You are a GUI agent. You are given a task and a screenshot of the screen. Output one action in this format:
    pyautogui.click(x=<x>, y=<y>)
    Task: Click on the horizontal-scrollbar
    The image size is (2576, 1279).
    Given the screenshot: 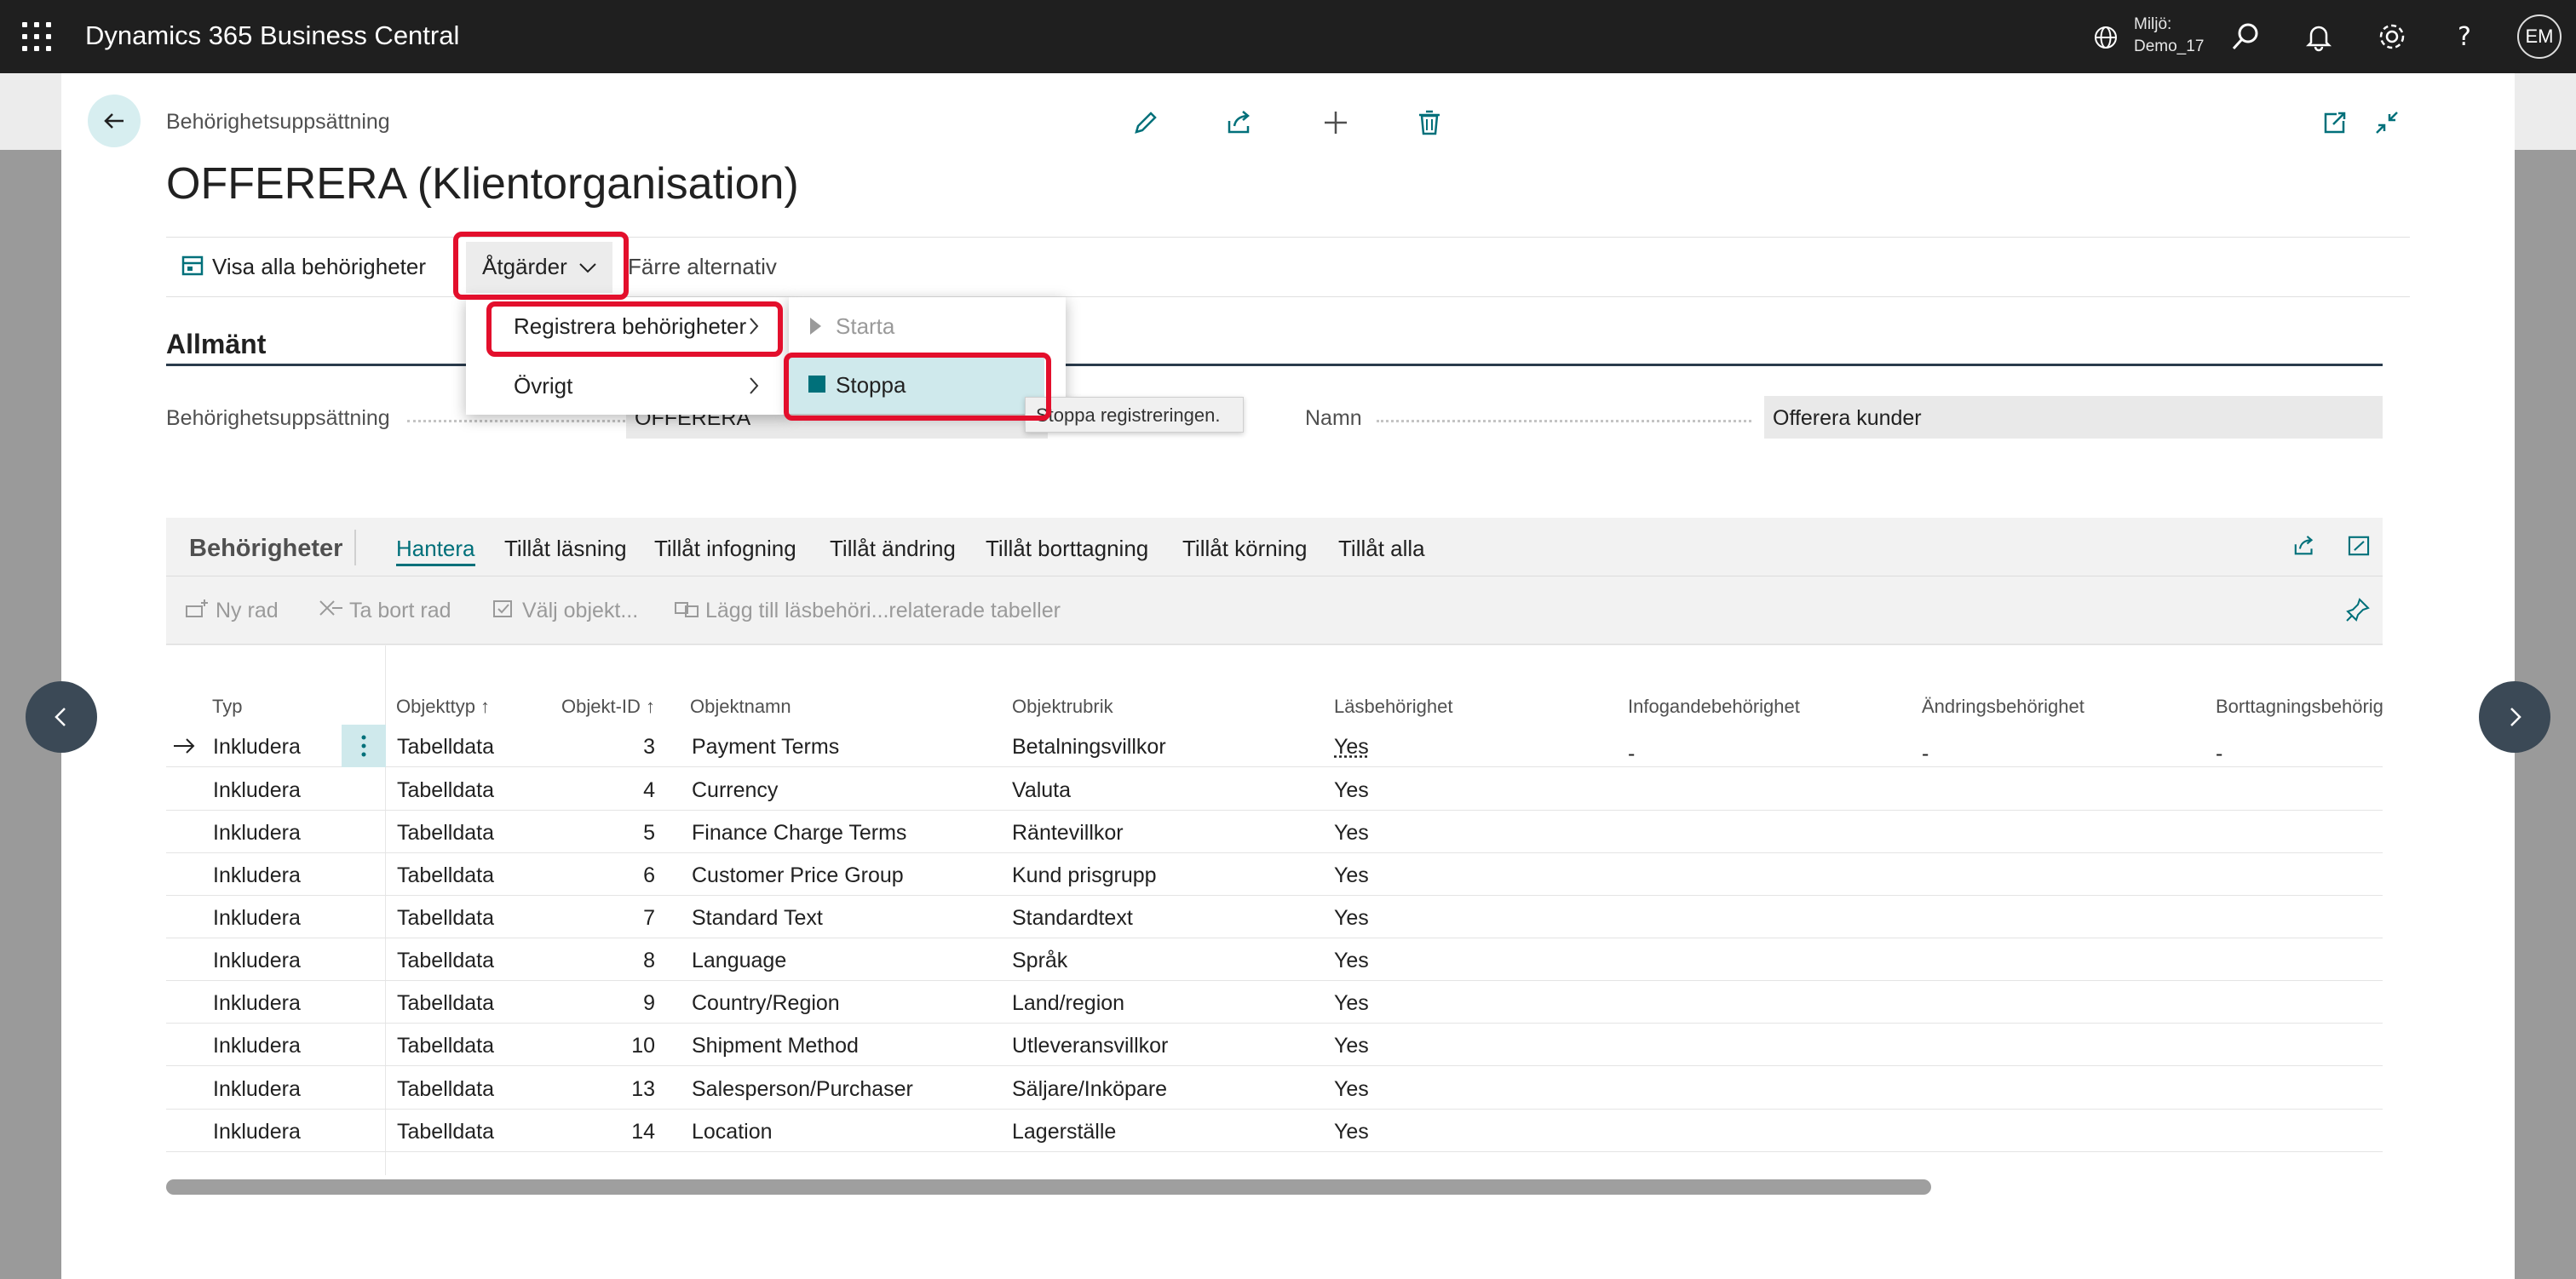 What is the action you would take?
    pyautogui.click(x=1049, y=1187)
    